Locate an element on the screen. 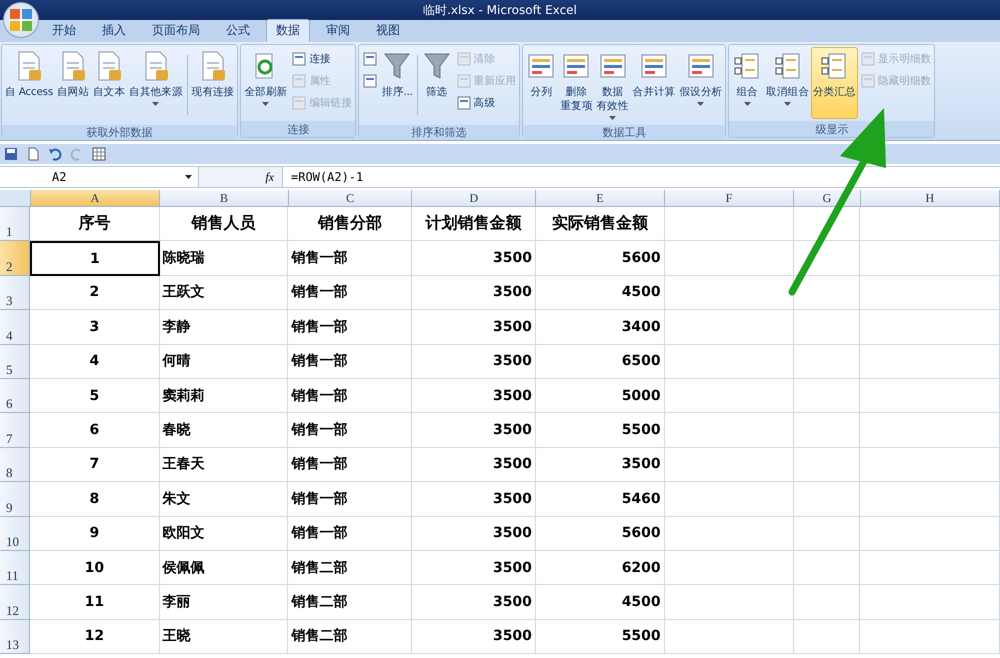 The image size is (1000, 658). ribbon-button: 组合 is located at coordinates (747, 83).